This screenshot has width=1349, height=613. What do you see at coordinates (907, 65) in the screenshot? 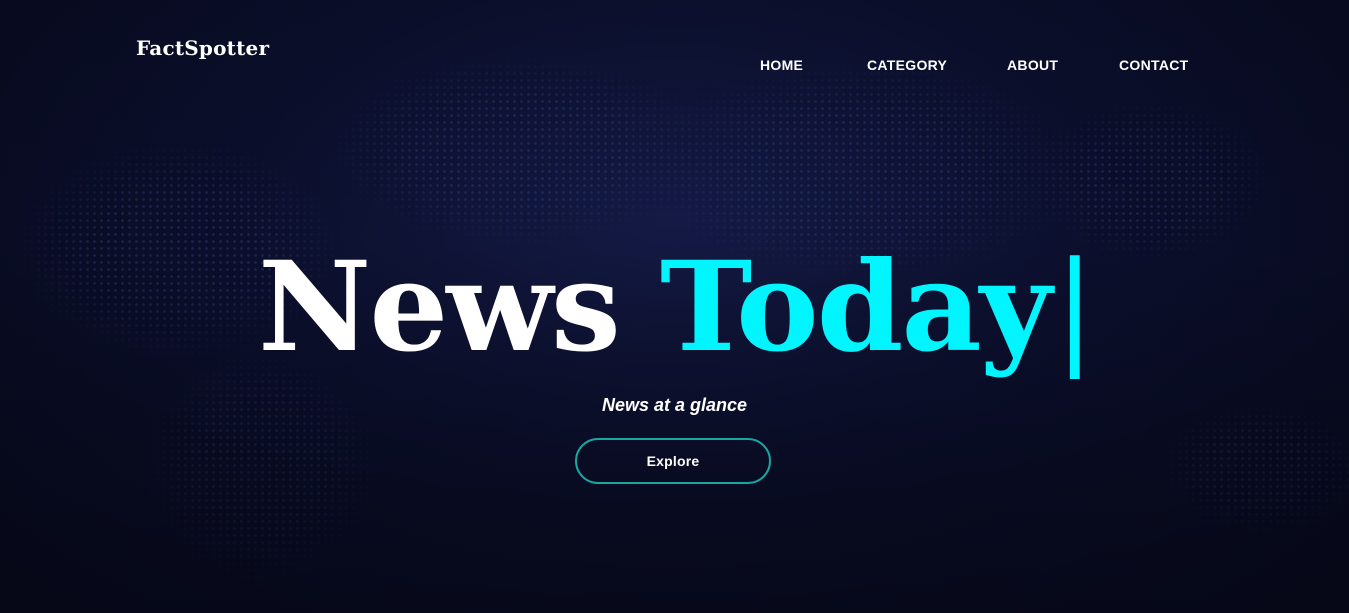
I see `nav-item-category: CATEGORY` at bounding box center [907, 65].